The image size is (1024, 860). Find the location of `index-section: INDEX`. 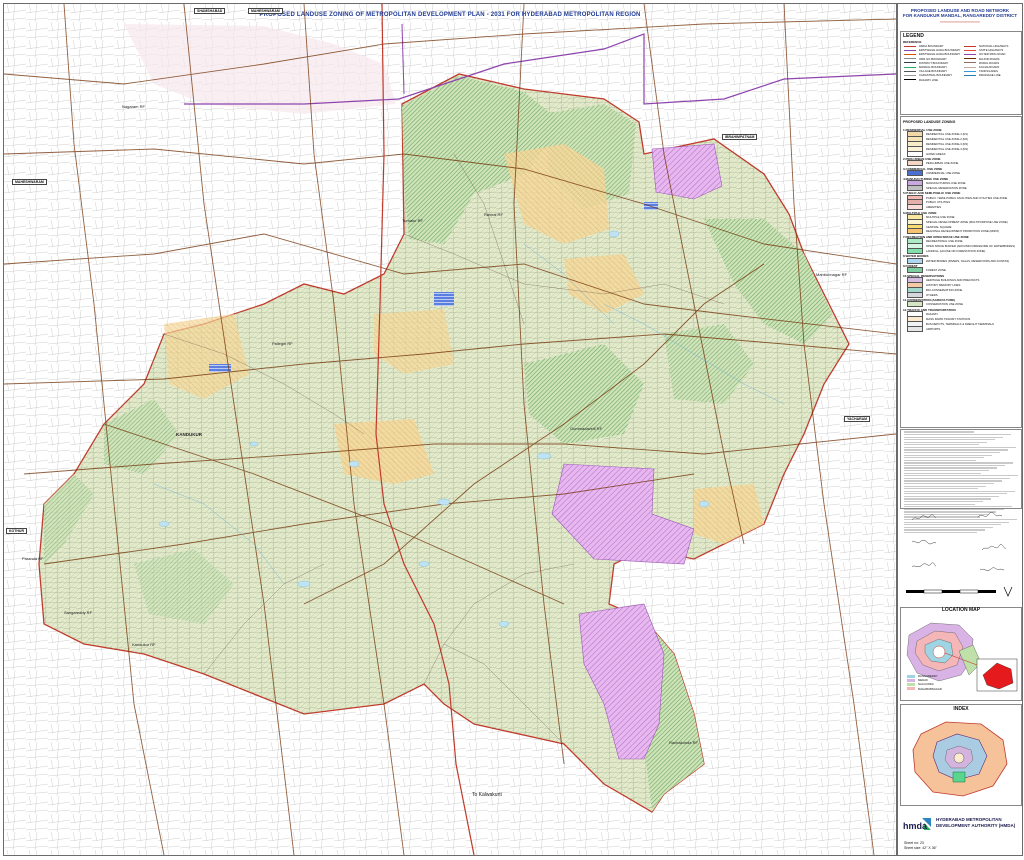

index-section: INDEX is located at coordinates (961, 755).